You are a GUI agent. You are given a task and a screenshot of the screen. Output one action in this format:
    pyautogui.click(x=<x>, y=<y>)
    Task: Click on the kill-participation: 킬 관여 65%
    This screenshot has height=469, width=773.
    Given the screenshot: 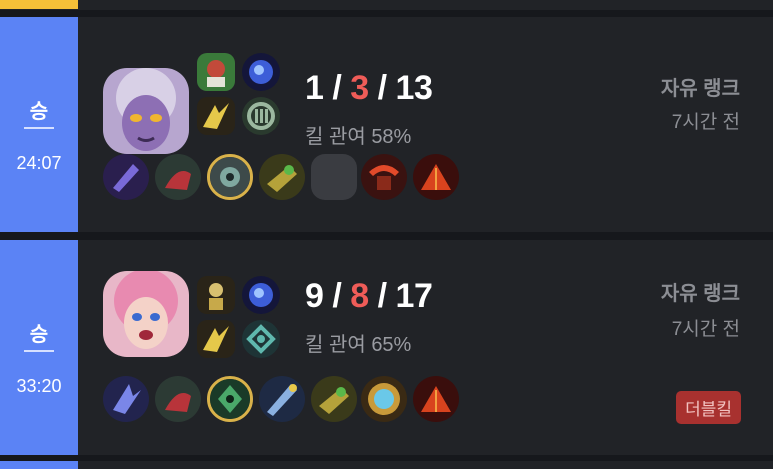 What is the action you would take?
    pyautogui.click(x=358, y=345)
    